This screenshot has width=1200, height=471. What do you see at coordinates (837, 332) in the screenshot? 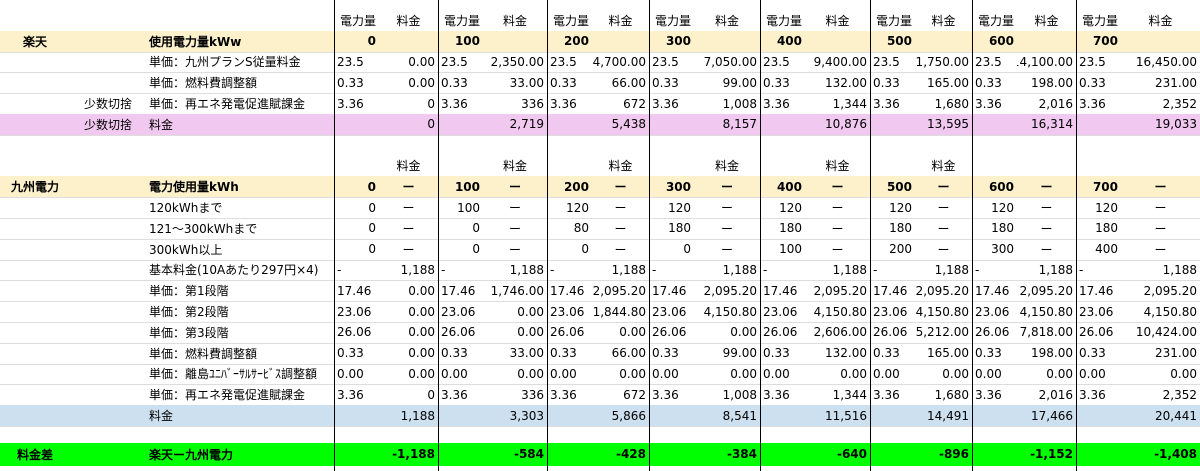
I see `fee-cell: 2,606.00` at bounding box center [837, 332].